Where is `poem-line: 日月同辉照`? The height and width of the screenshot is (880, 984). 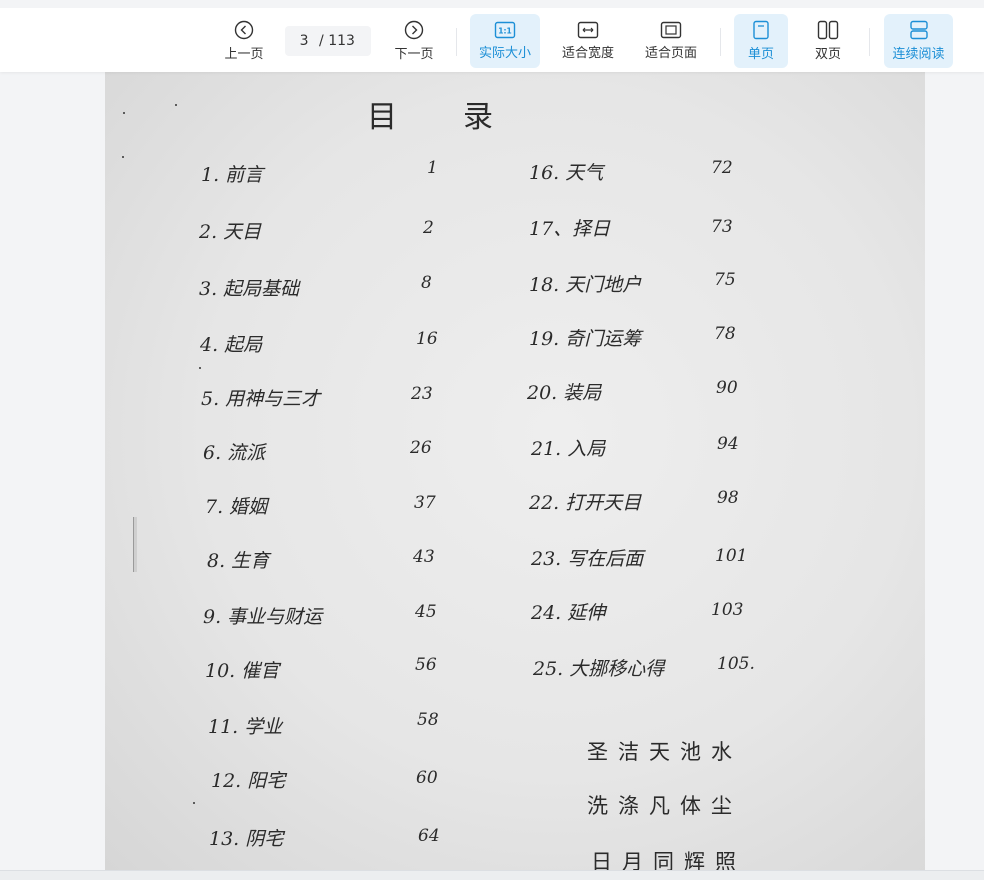 poem-line: 日月同辉照 is located at coordinates (668, 861).